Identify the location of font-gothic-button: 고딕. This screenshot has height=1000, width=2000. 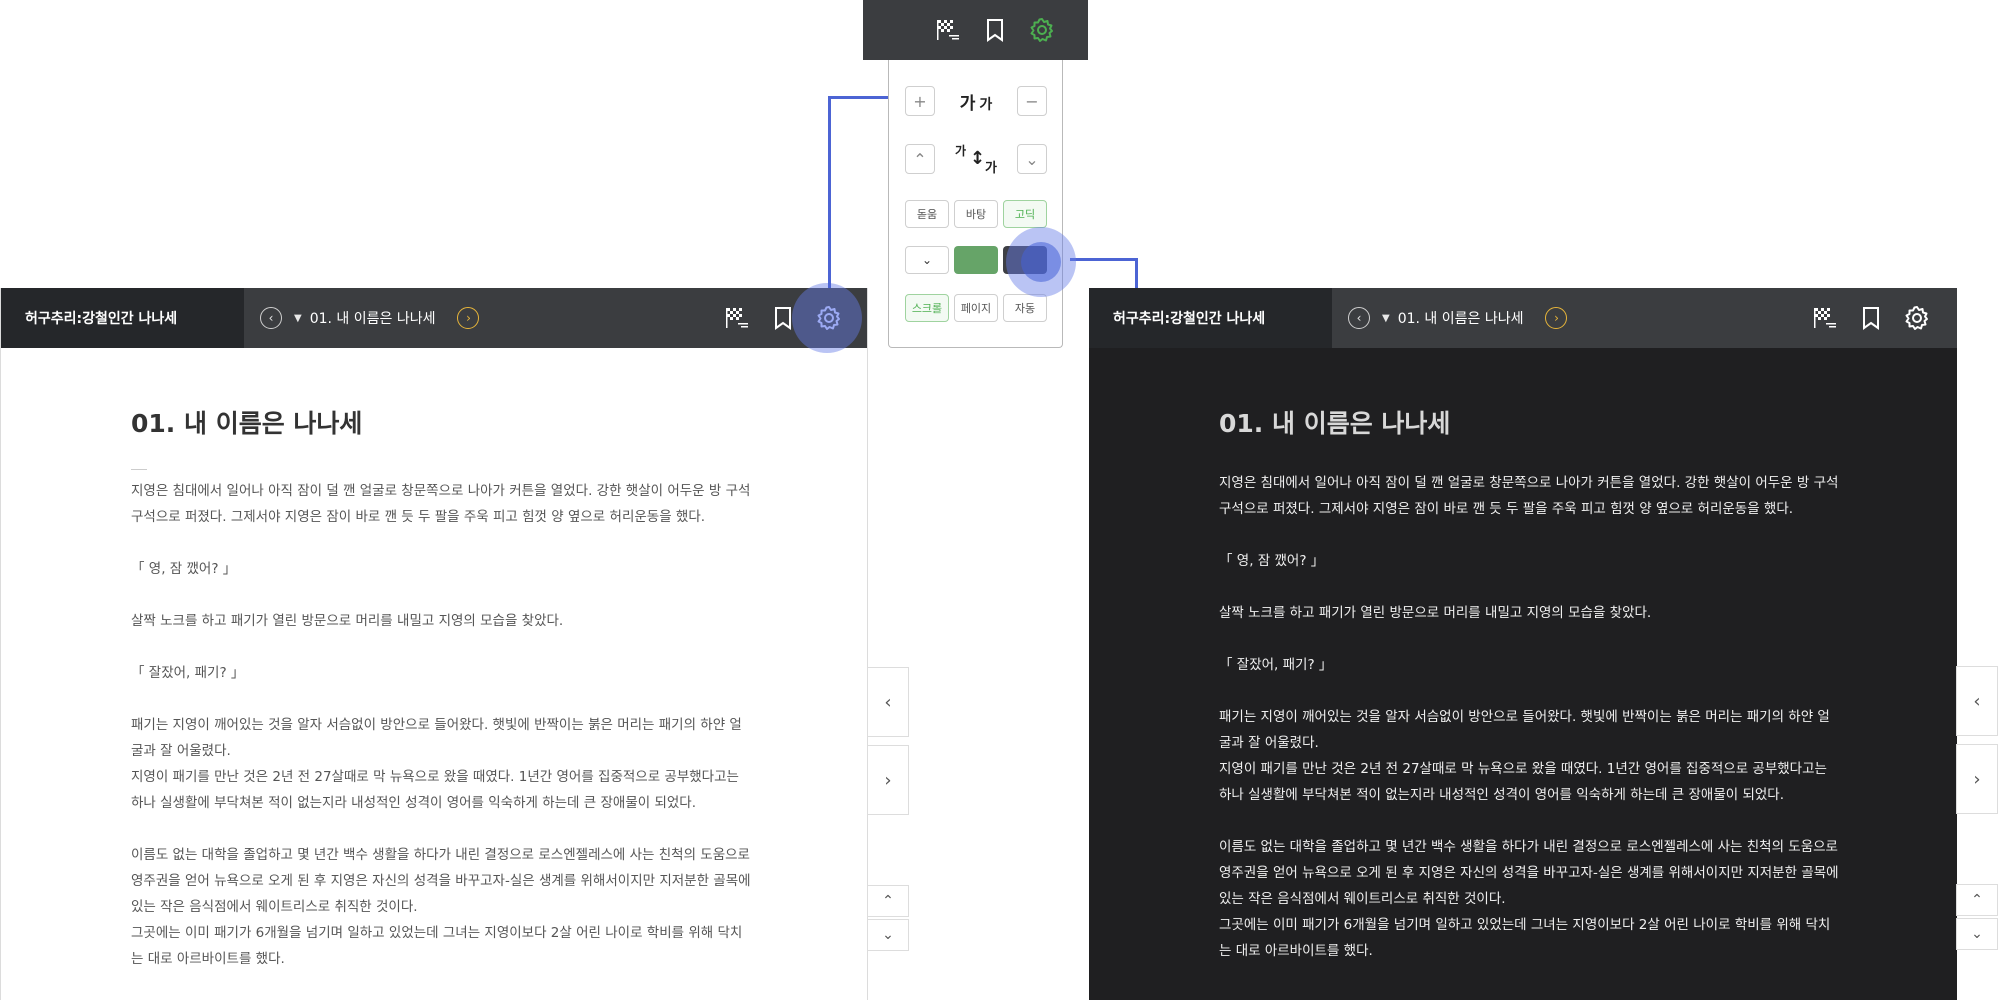
(1025, 214).